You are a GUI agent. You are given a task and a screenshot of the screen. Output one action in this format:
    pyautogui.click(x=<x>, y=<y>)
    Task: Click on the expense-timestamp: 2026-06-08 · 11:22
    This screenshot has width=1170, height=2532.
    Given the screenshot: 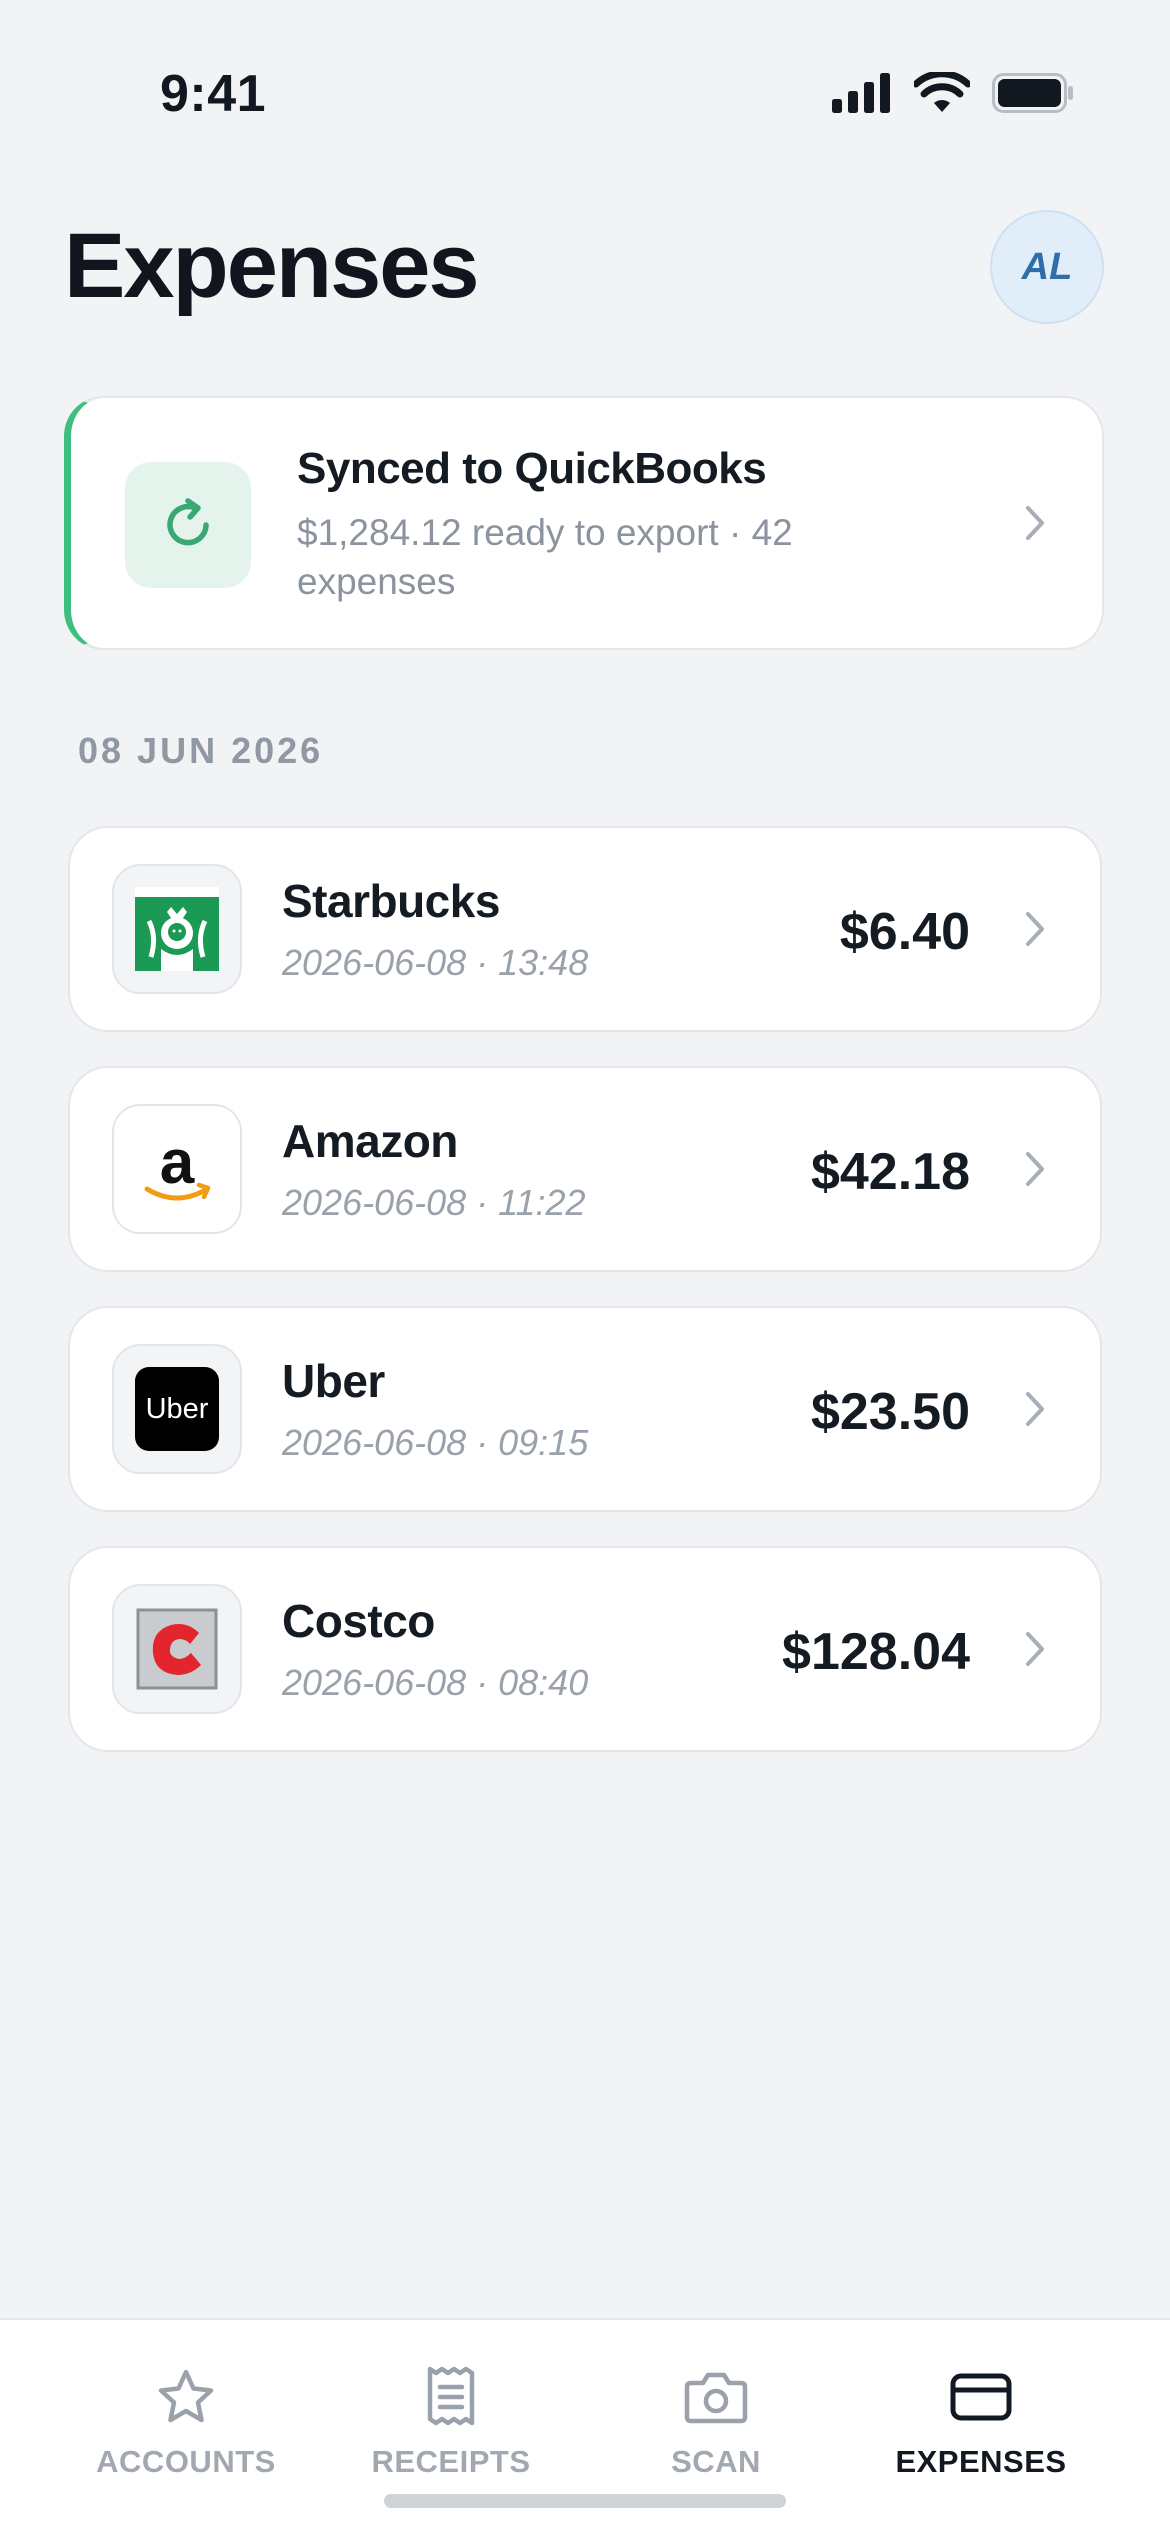 What is the action you would take?
    pyautogui.click(x=434, y=1202)
    